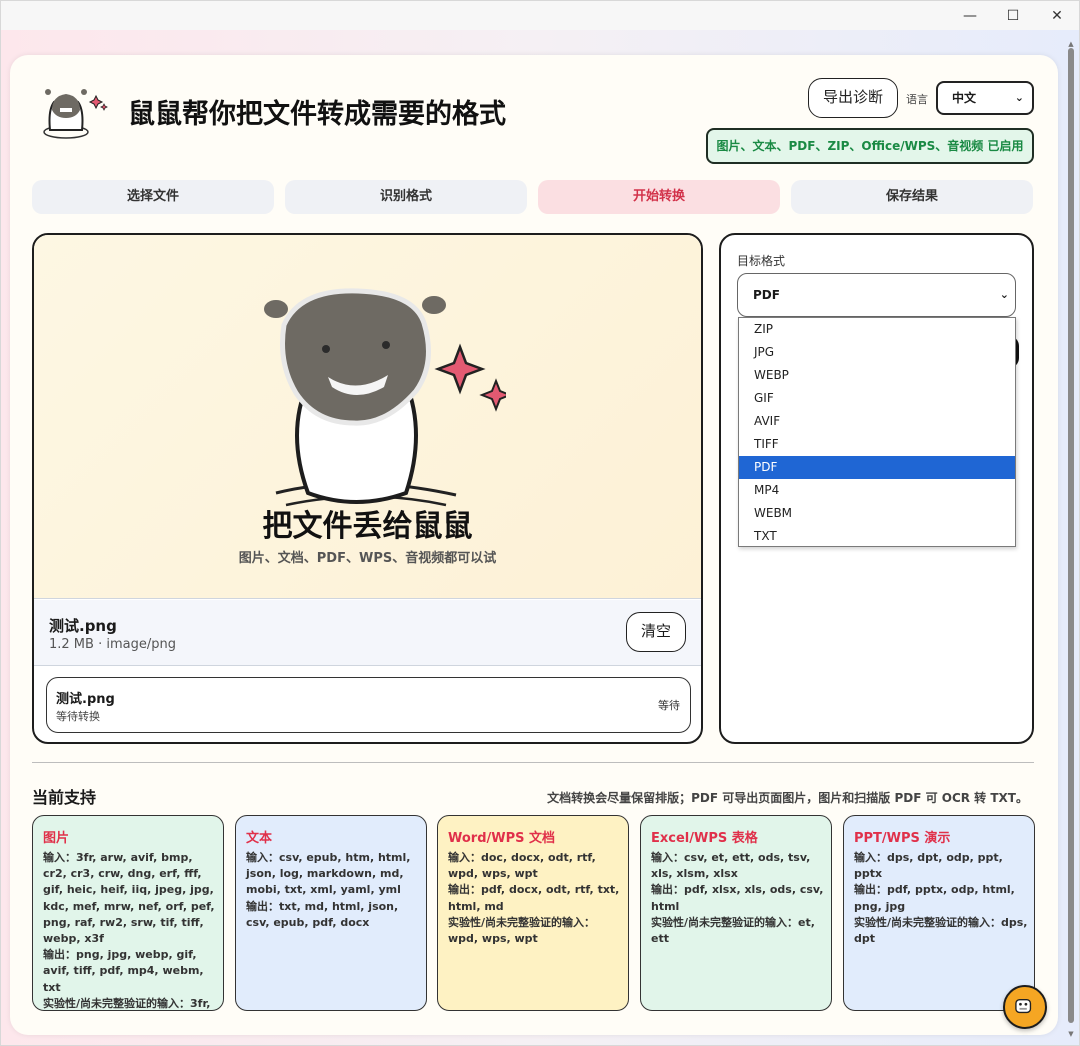 The image size is (1080, 1046). I want to click on support-card-title: 文本, so click(259, 838).